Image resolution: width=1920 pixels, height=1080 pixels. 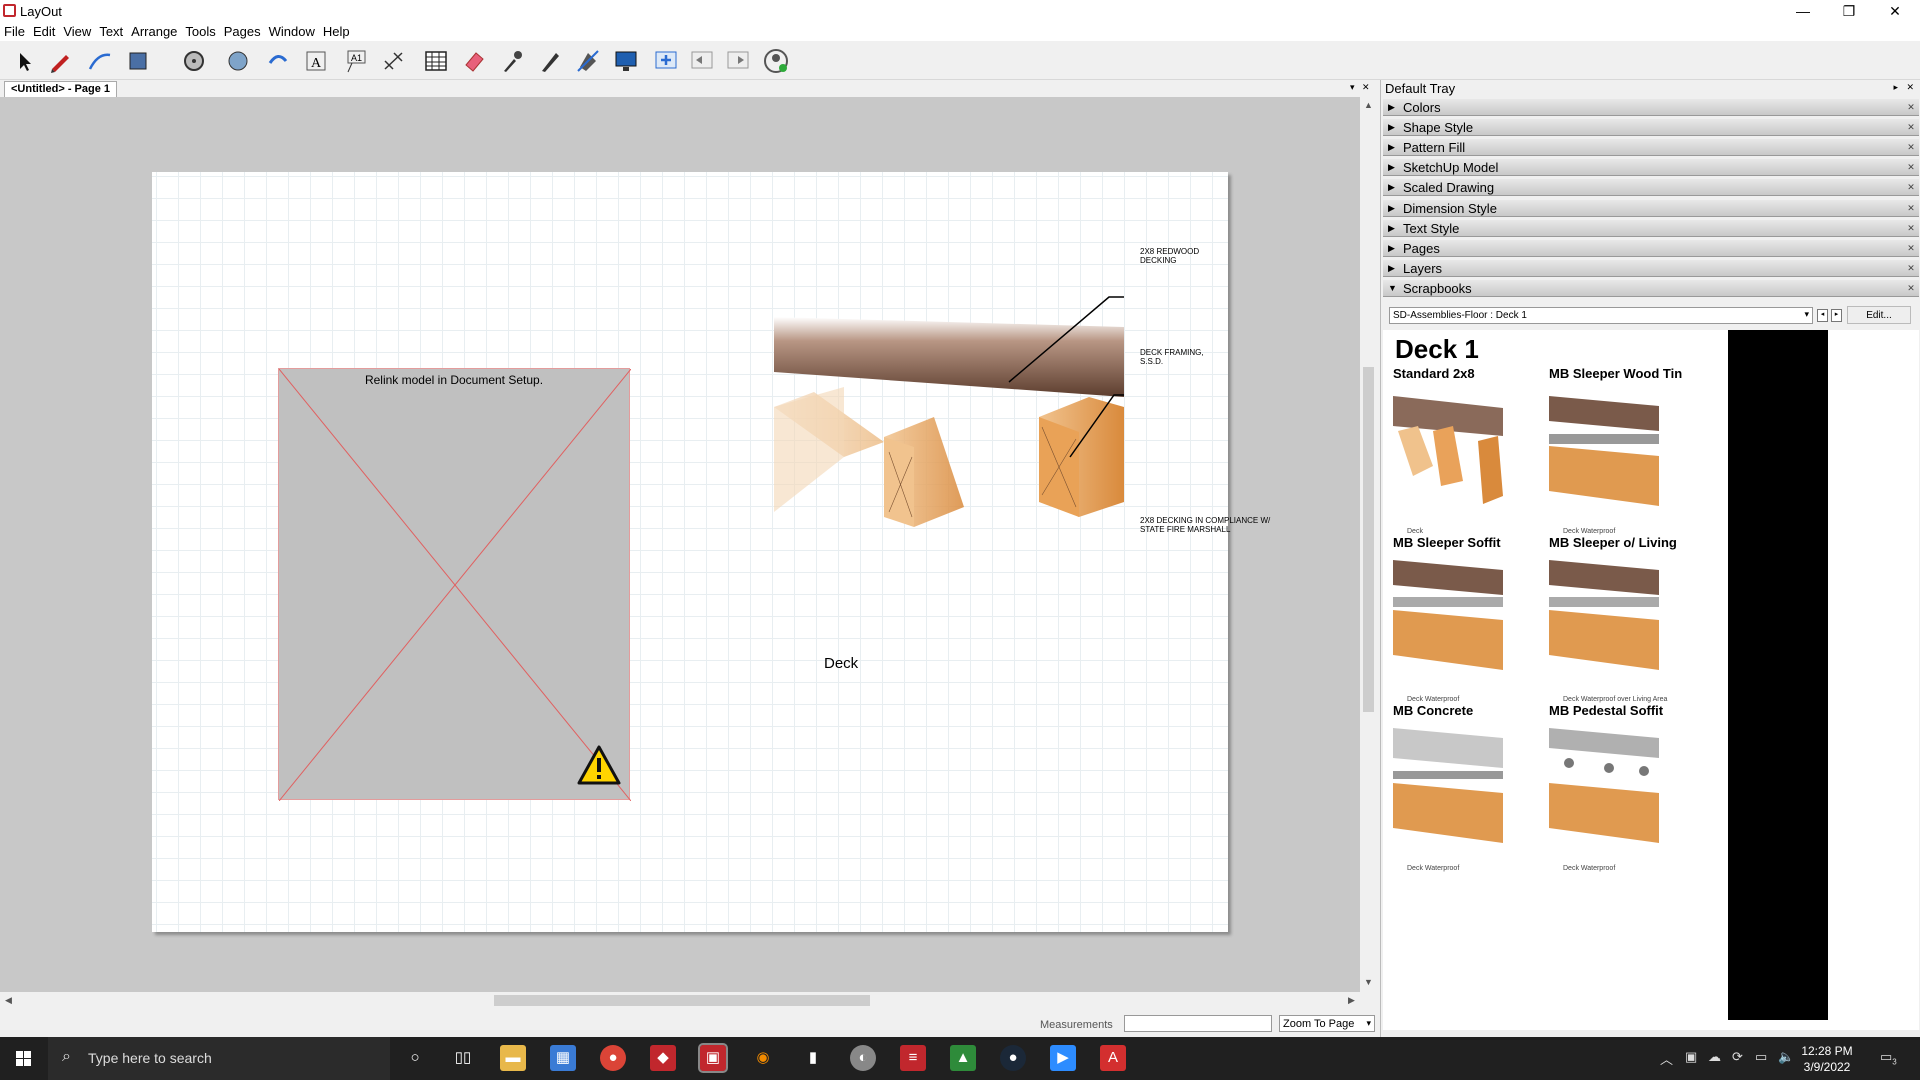 What do you see at coordinates (1327, 1023) in the screenshot?
I see `zoom-select: Zoom To Page ▾` at bounding box center [1327, 1023].